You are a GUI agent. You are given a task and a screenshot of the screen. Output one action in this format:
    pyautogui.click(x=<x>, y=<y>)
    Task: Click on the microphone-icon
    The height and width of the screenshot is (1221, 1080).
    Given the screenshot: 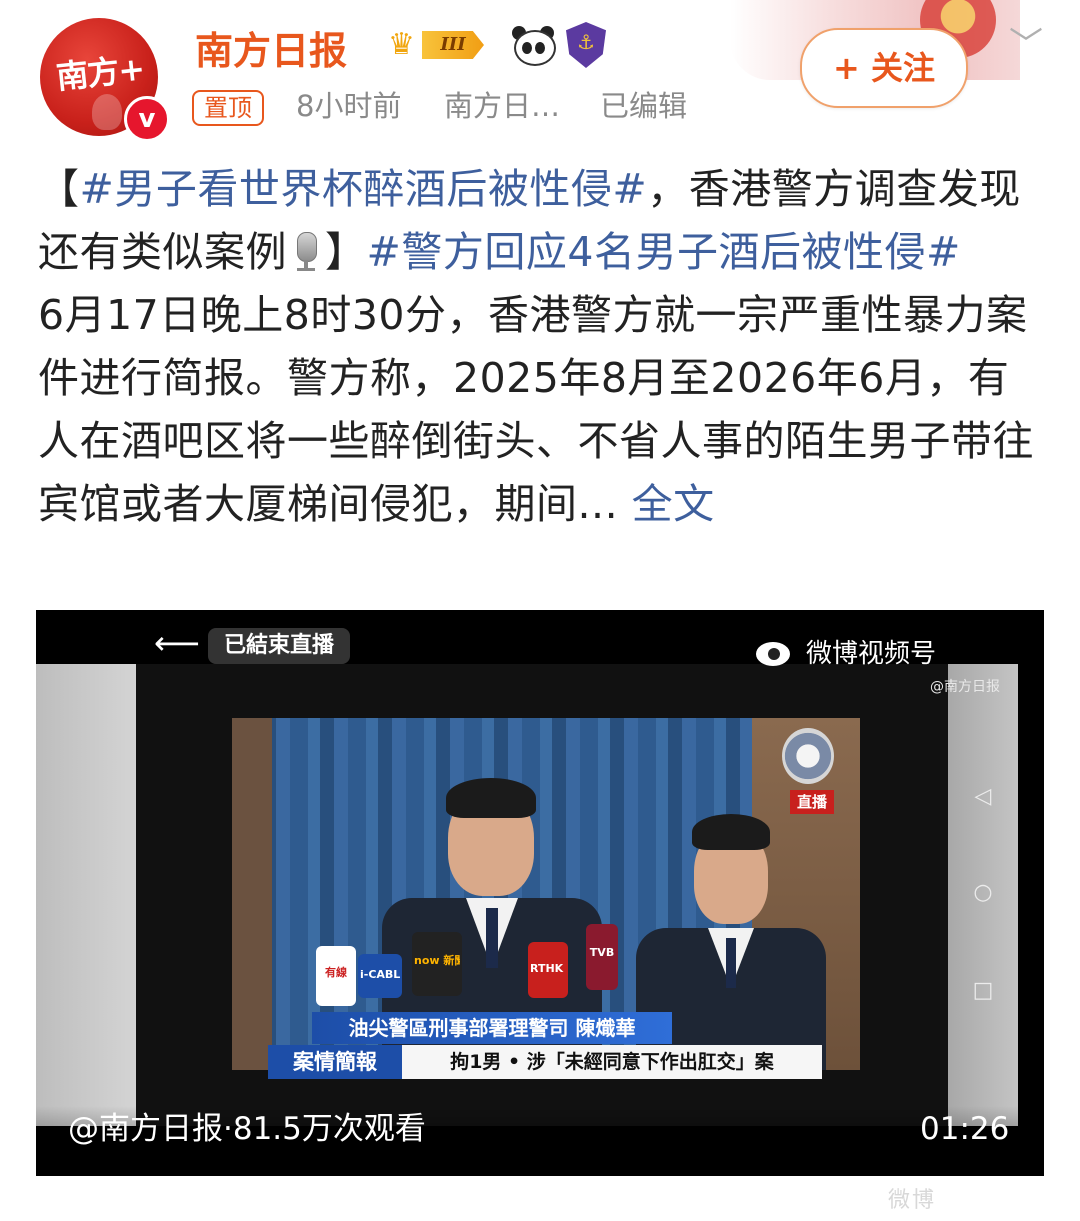 What is the action you would take?
    pyautogui.click(x=306, y=252)
    